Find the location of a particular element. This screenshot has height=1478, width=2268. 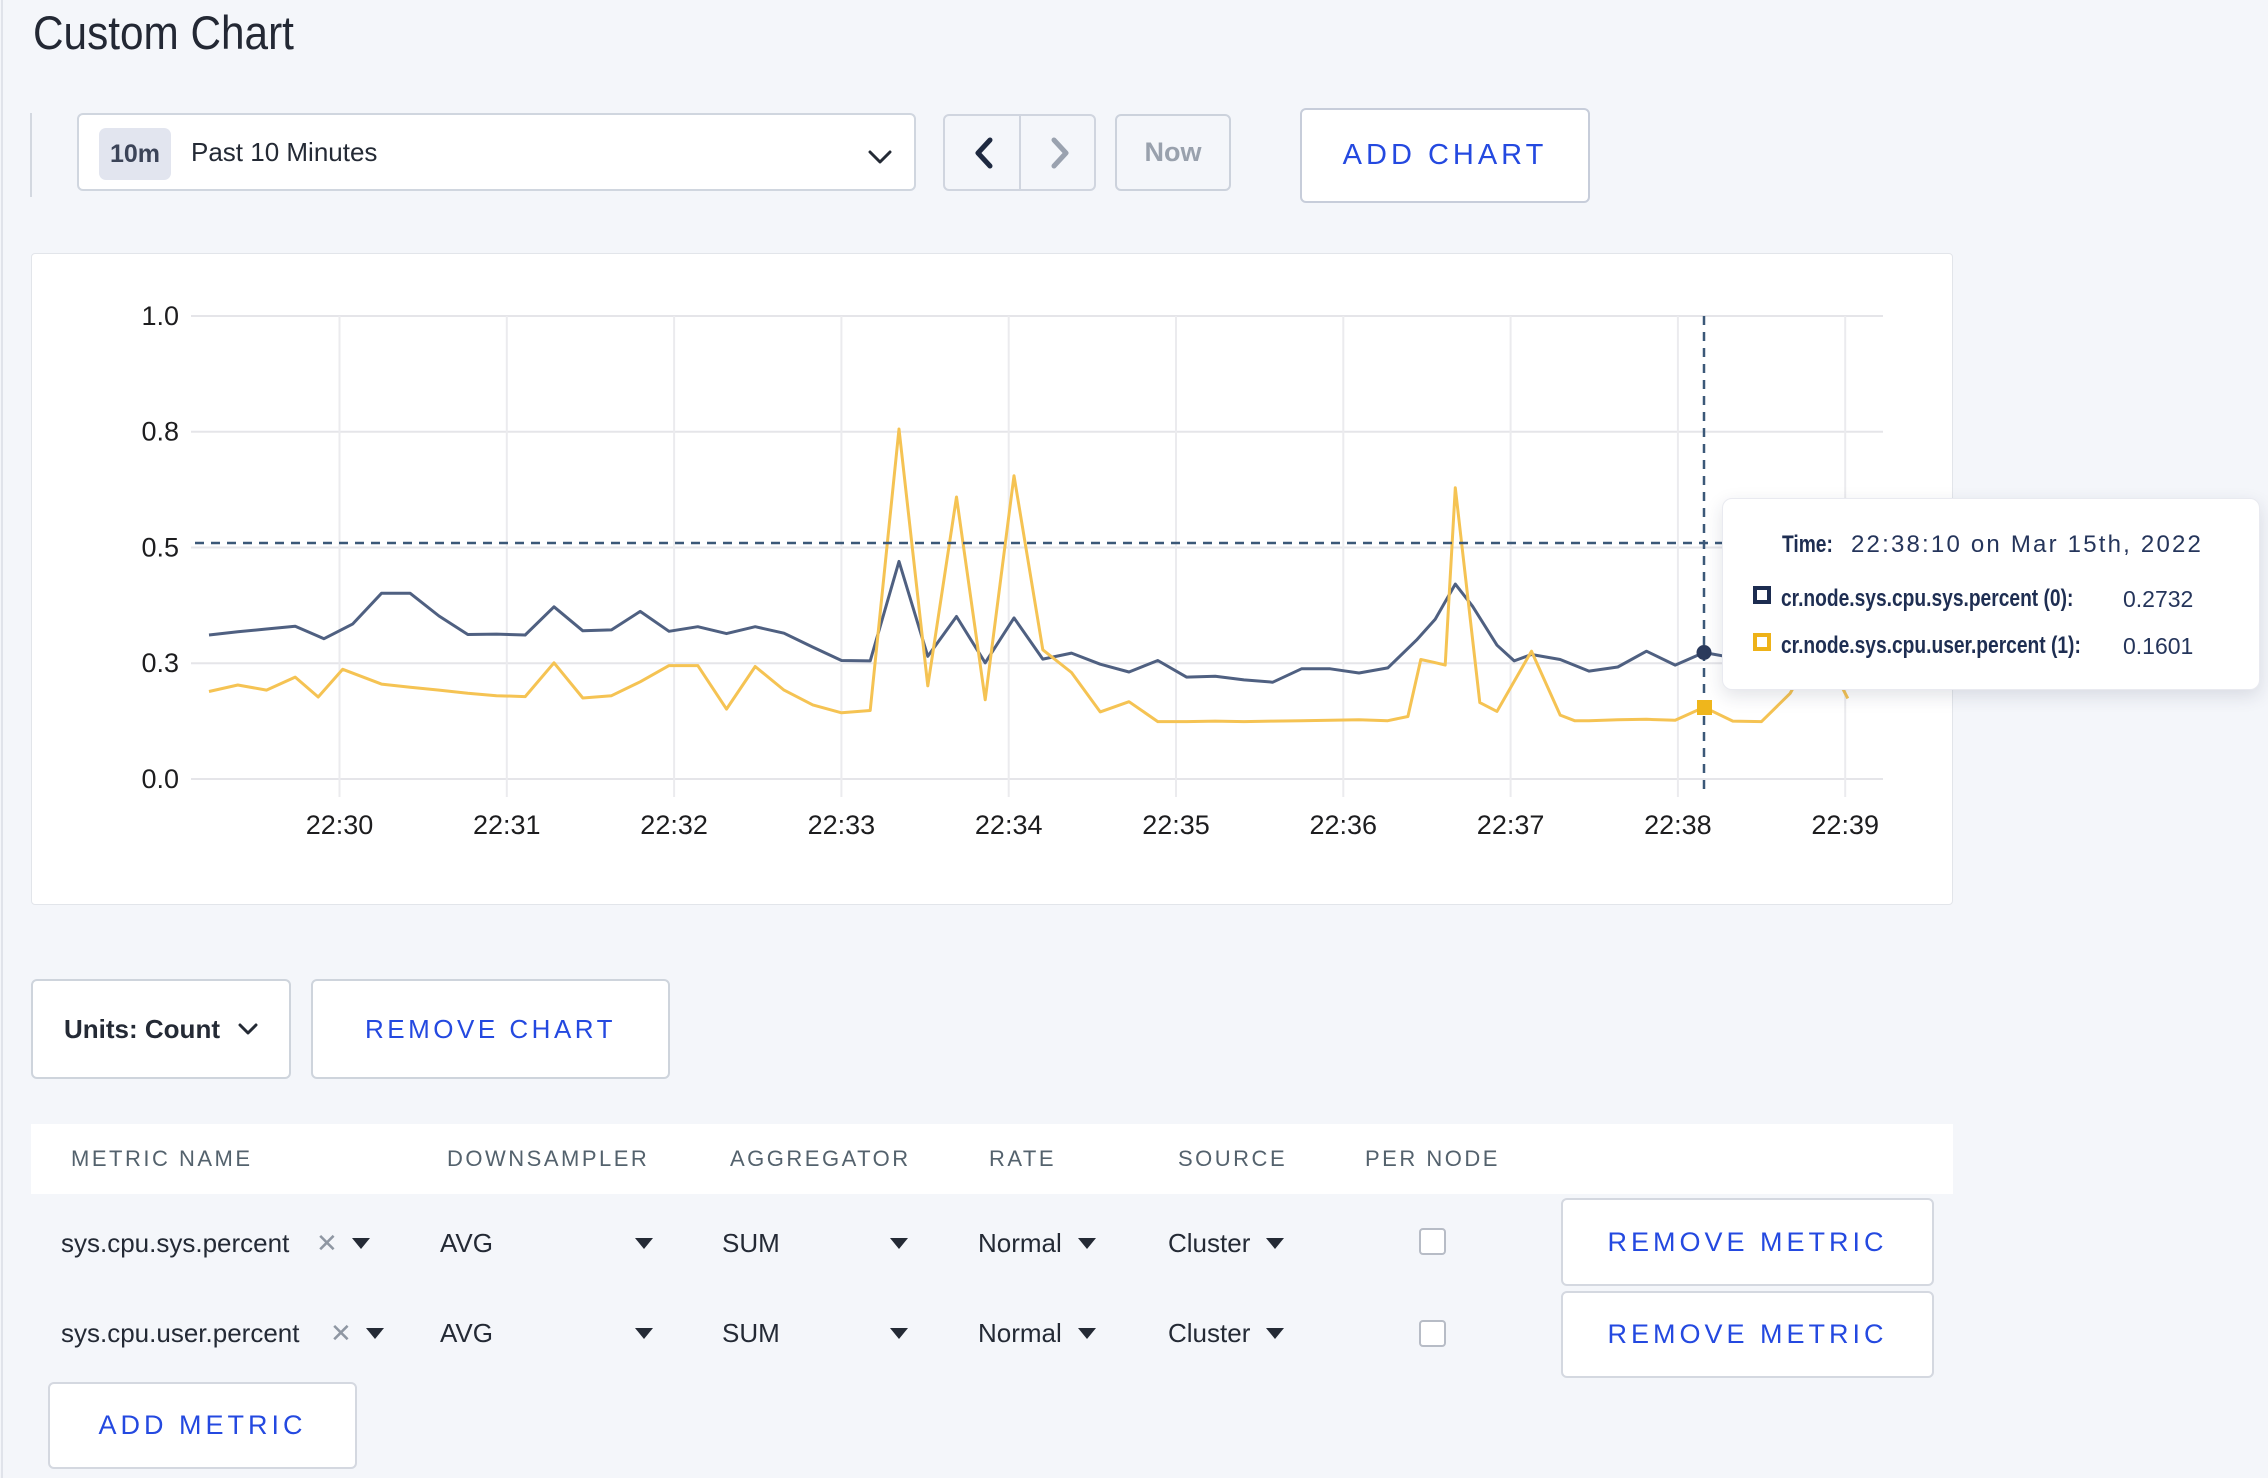

svg-text: 0.8 is located at coordinates (160, 432).